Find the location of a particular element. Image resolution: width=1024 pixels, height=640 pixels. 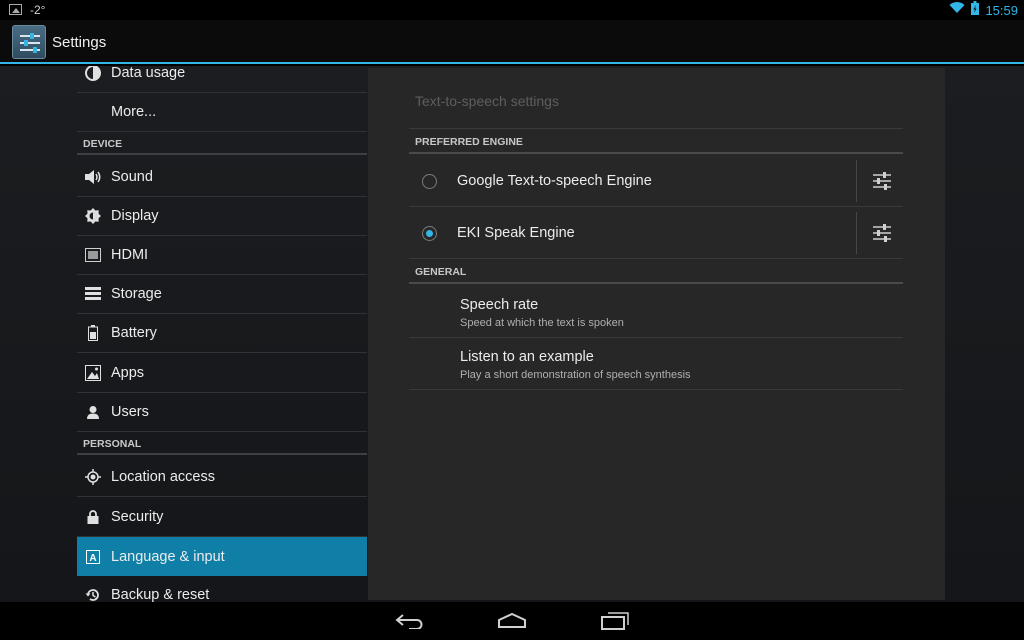

sidebar-item-hdmi: HDMI is located at coordinates (222, 255).